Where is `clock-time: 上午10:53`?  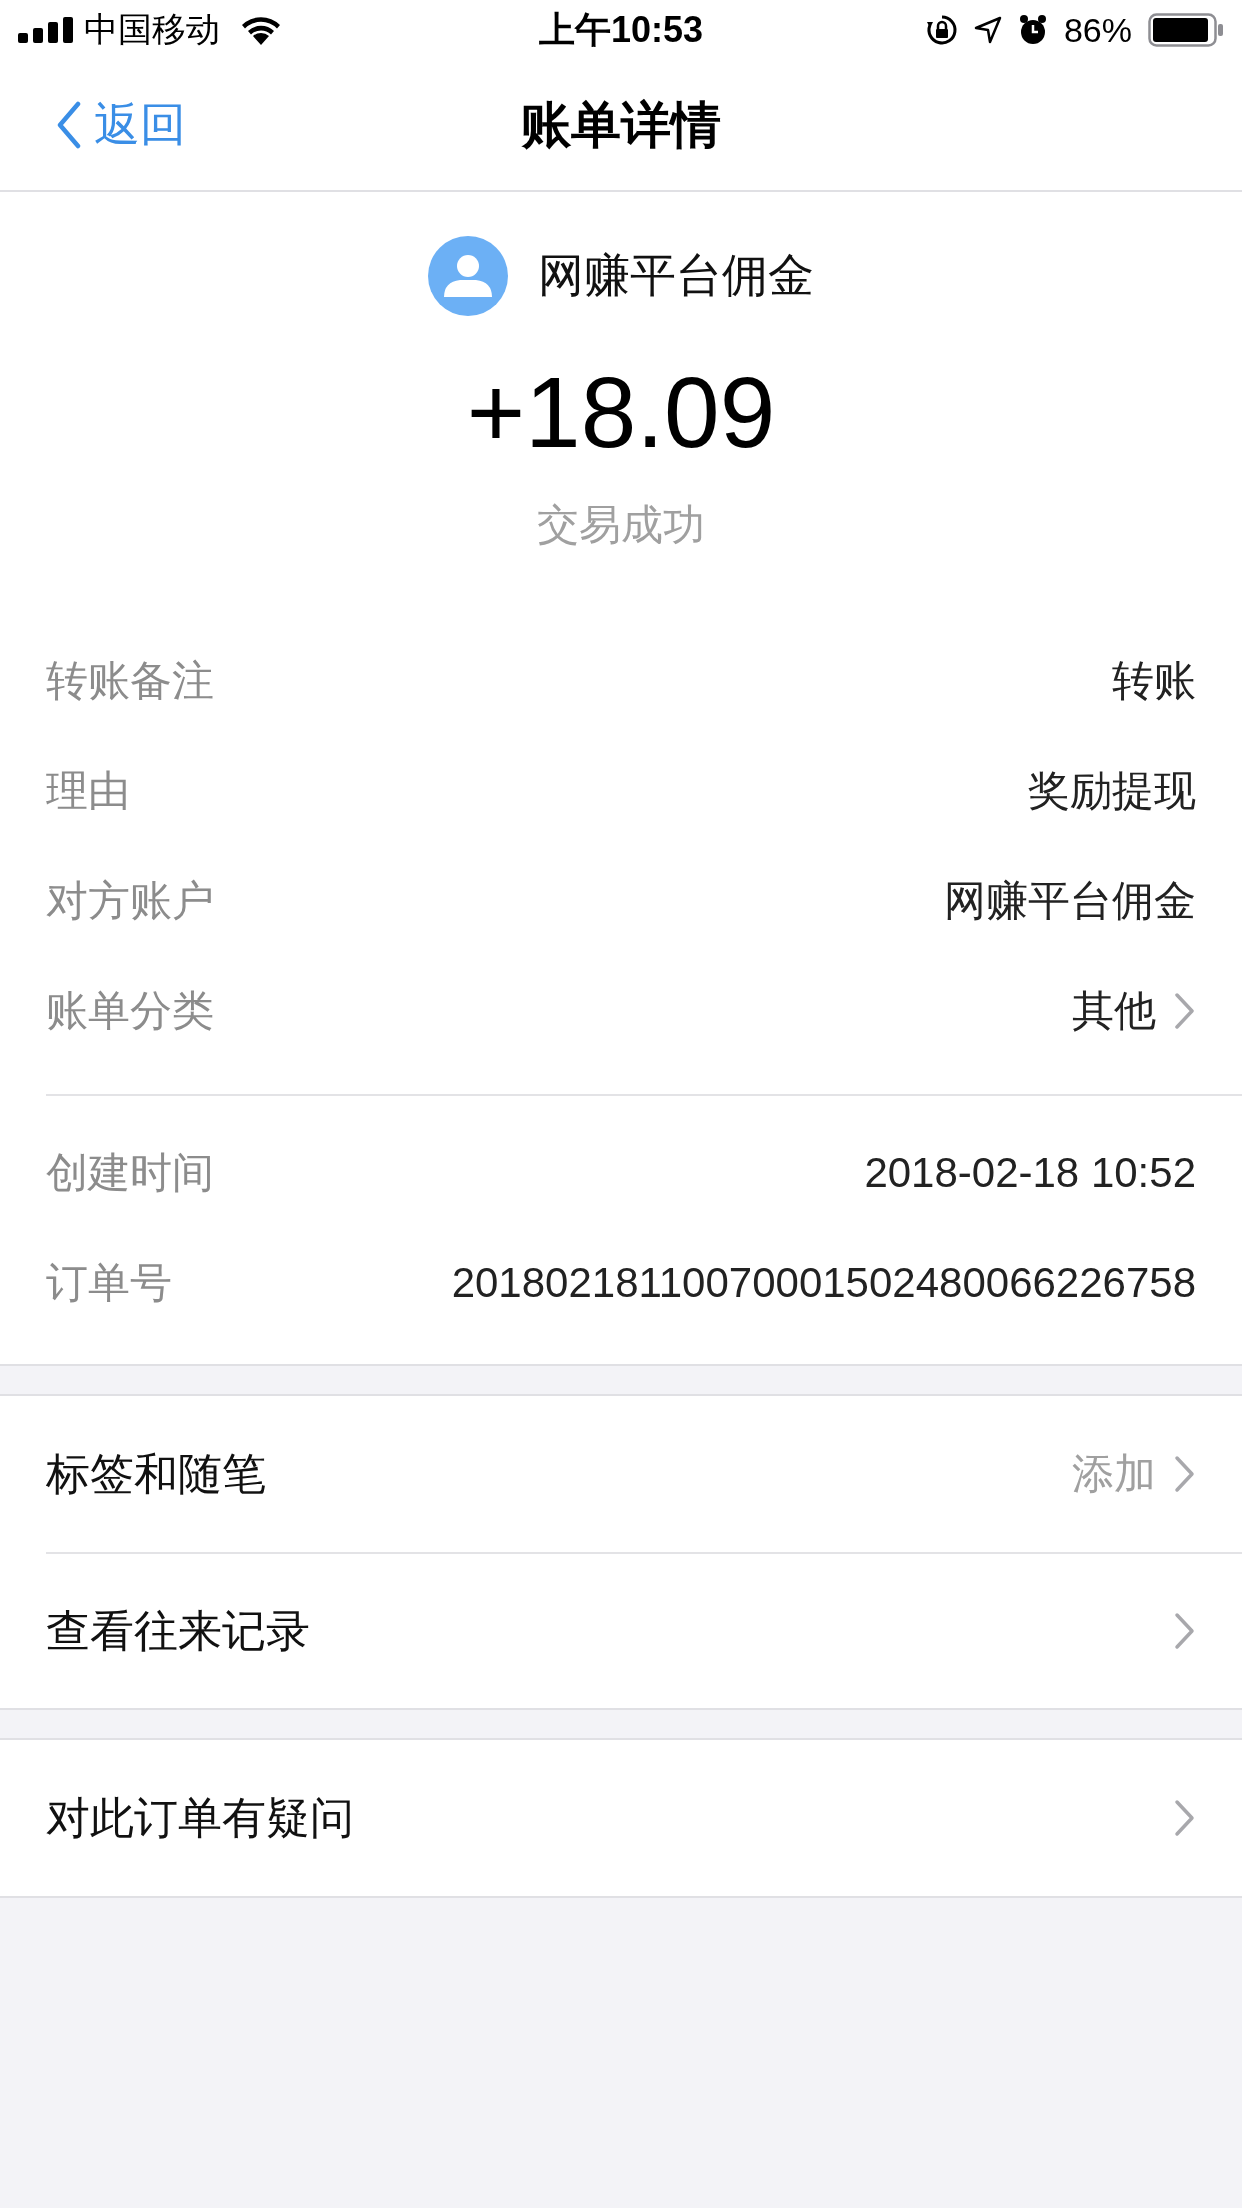
clock-time: 上午10:53 is located at coordinates (621, 29).